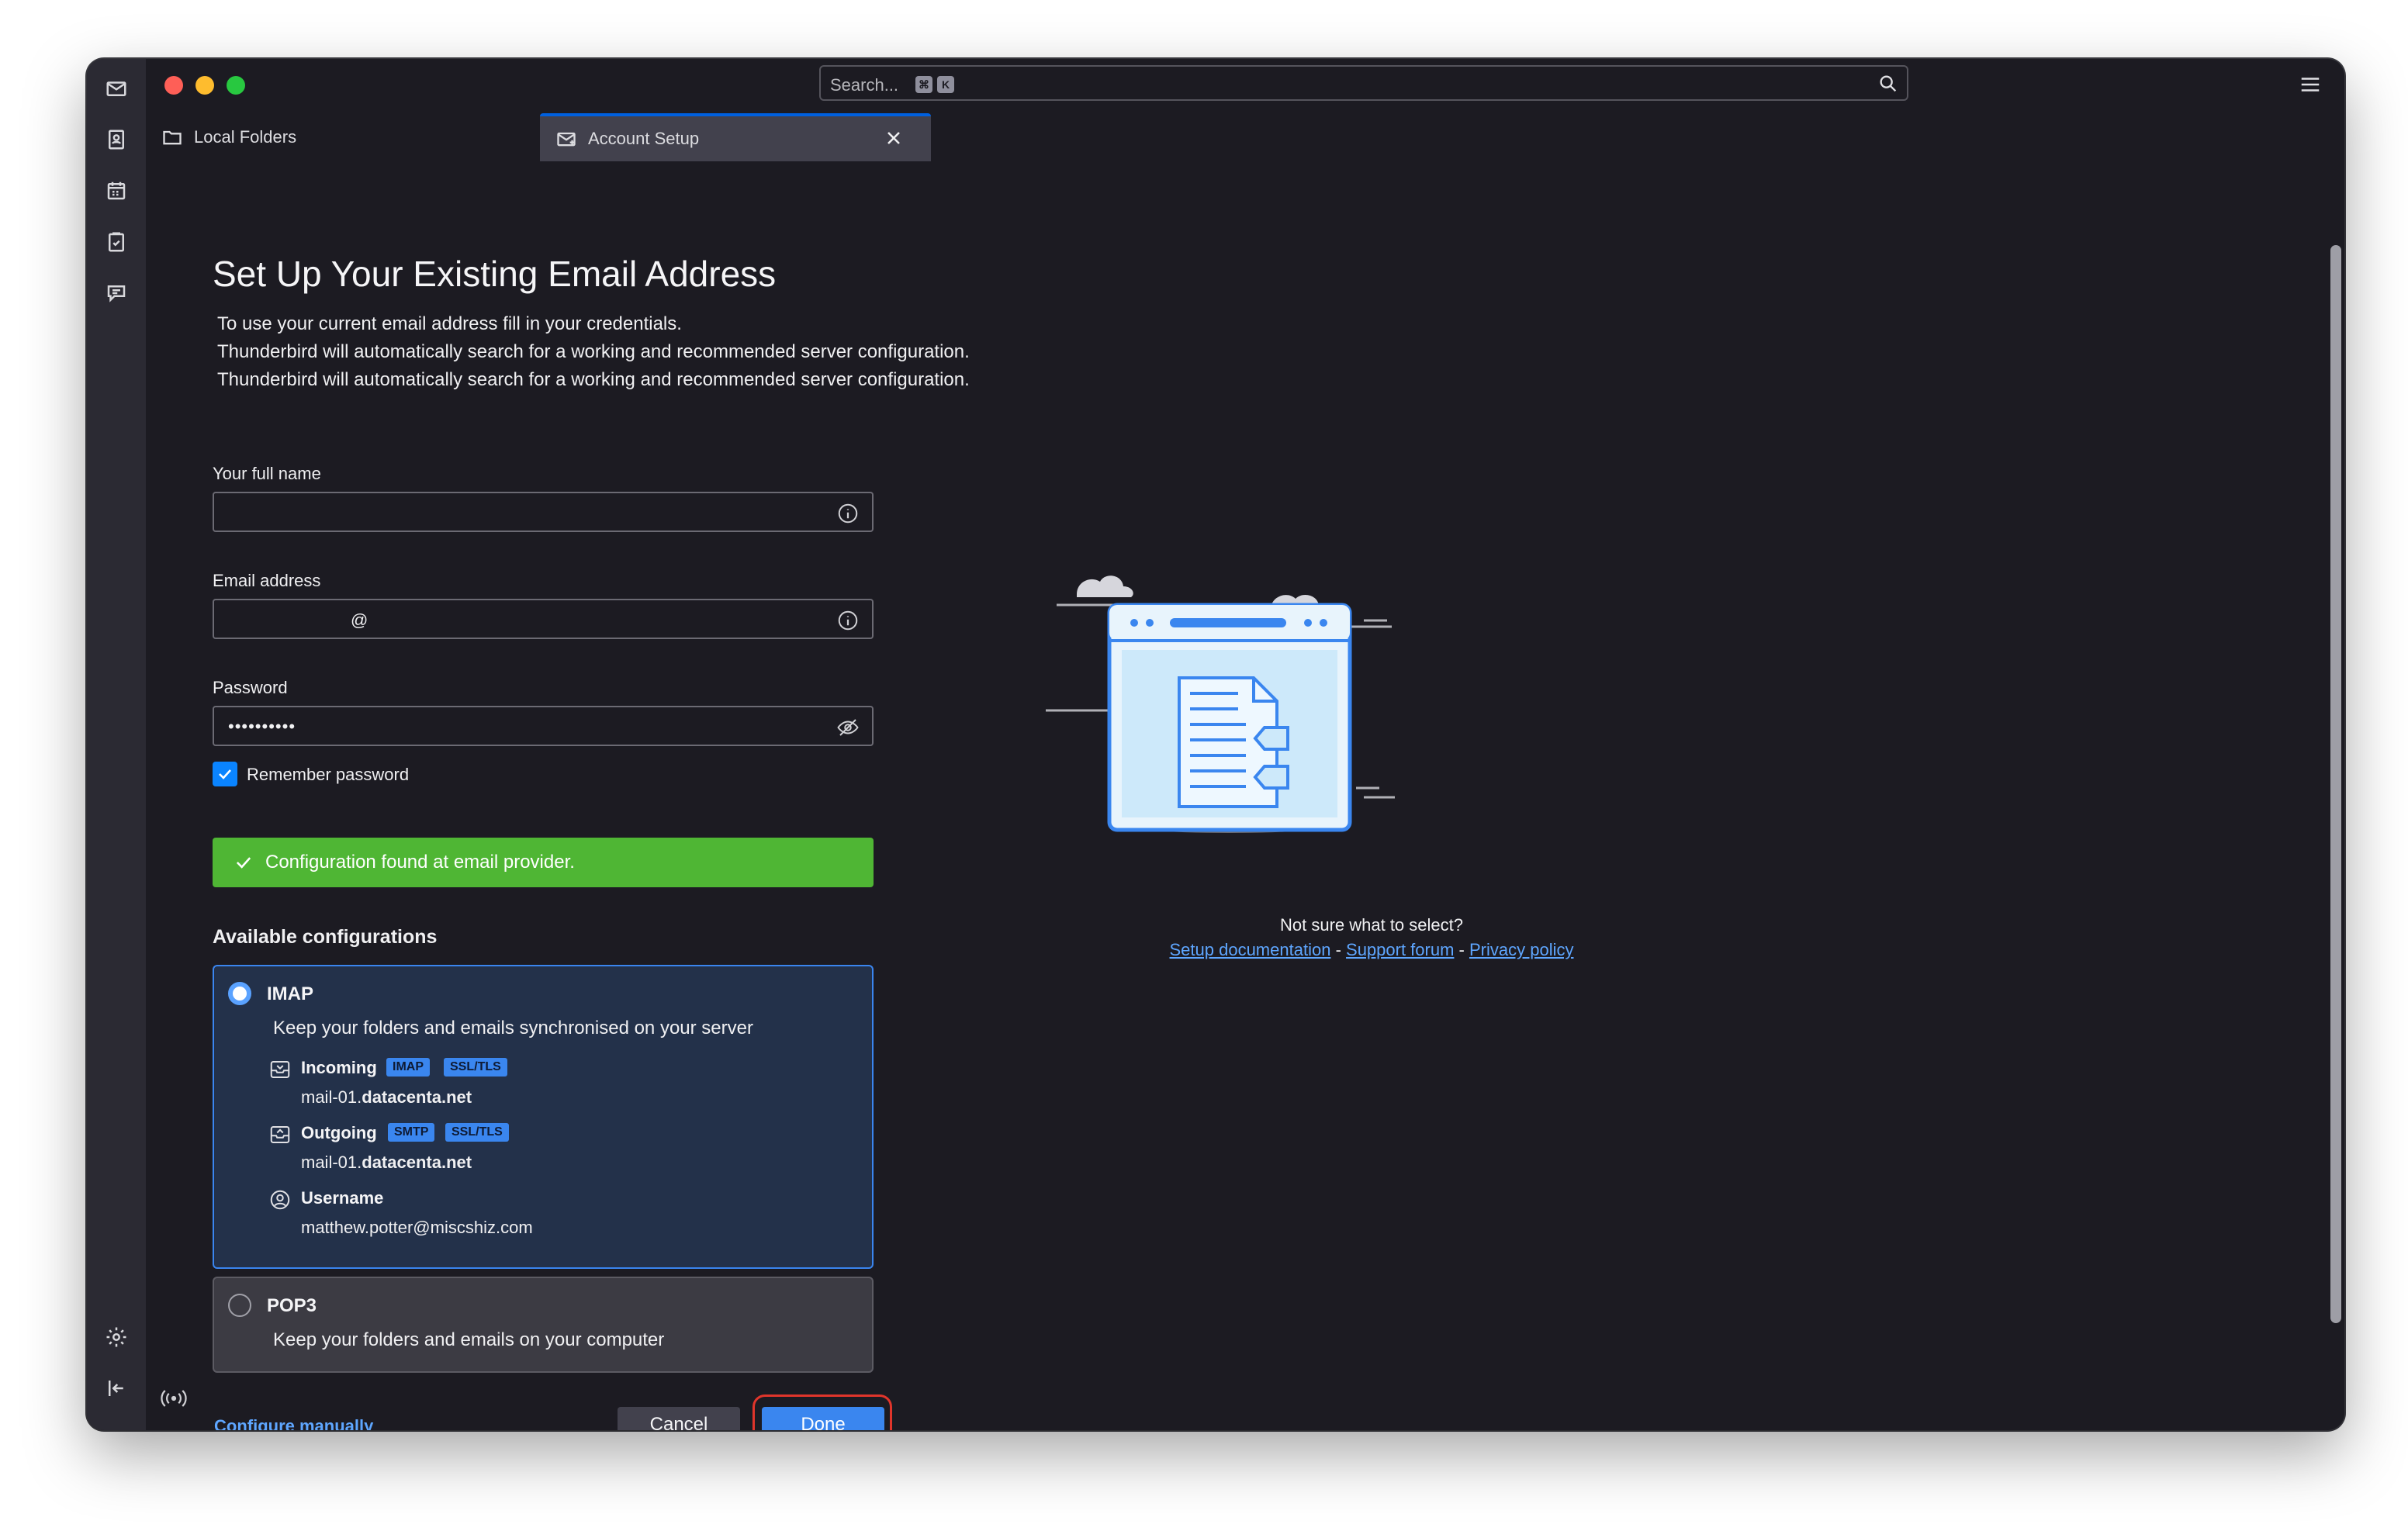  I want to click on chat-button, so click(116, 293).